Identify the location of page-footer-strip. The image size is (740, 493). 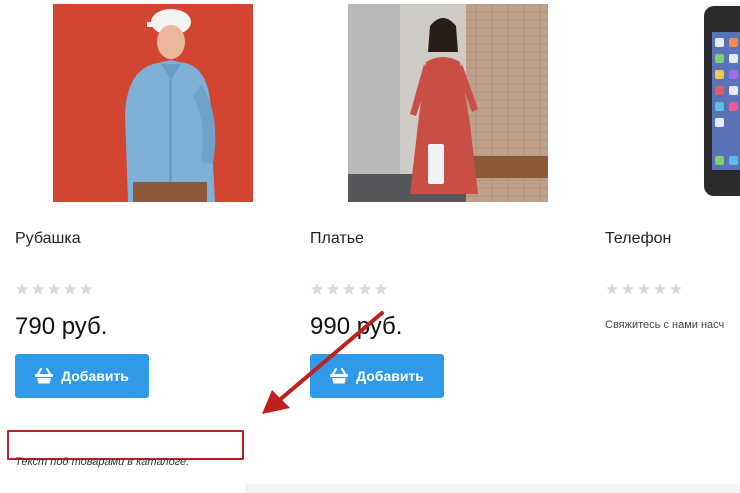
(492, 488).